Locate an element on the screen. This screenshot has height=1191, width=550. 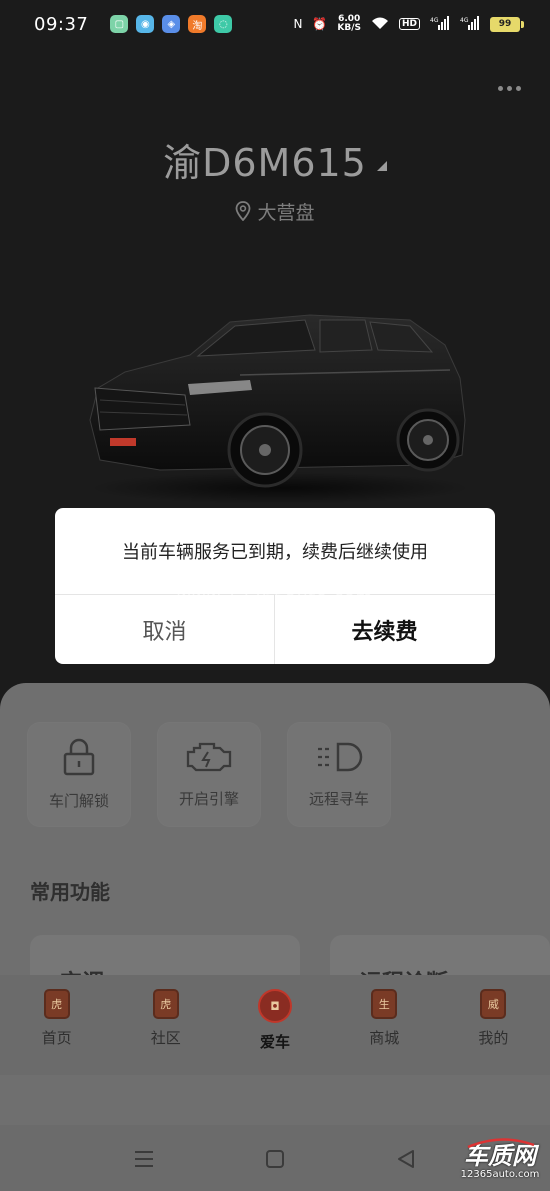
vehicle-plate-selector: 渝D6M615 is located at coordinates (275, 159).